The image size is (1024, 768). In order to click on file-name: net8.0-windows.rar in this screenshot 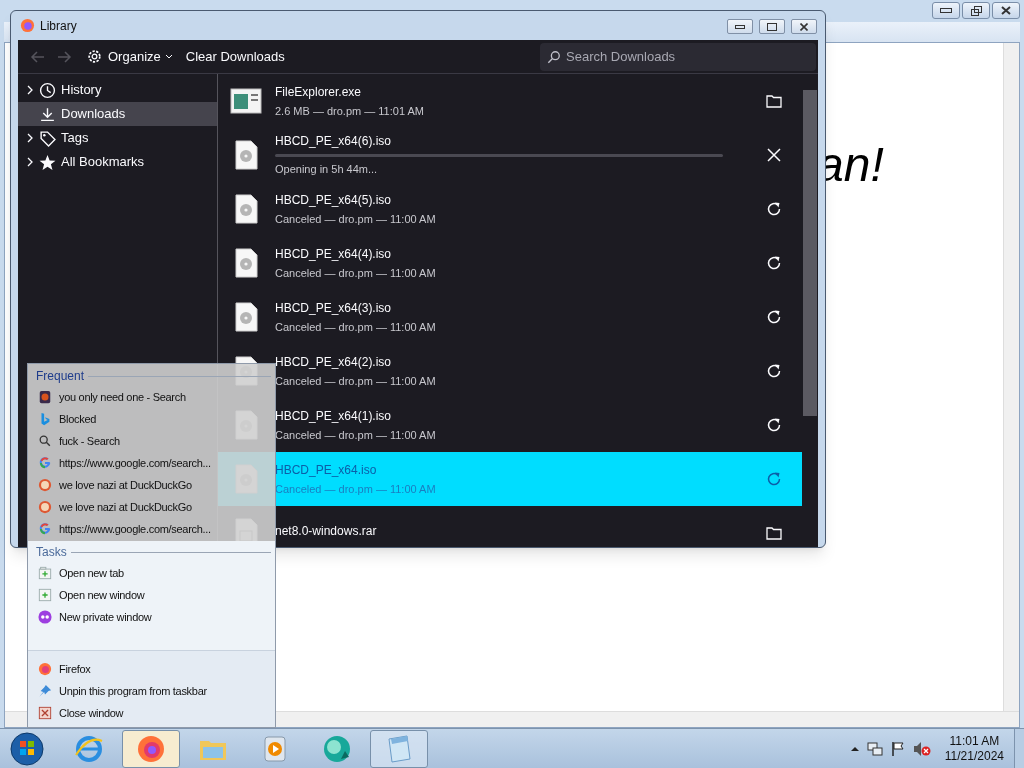, I will do `click(326, 531)`.